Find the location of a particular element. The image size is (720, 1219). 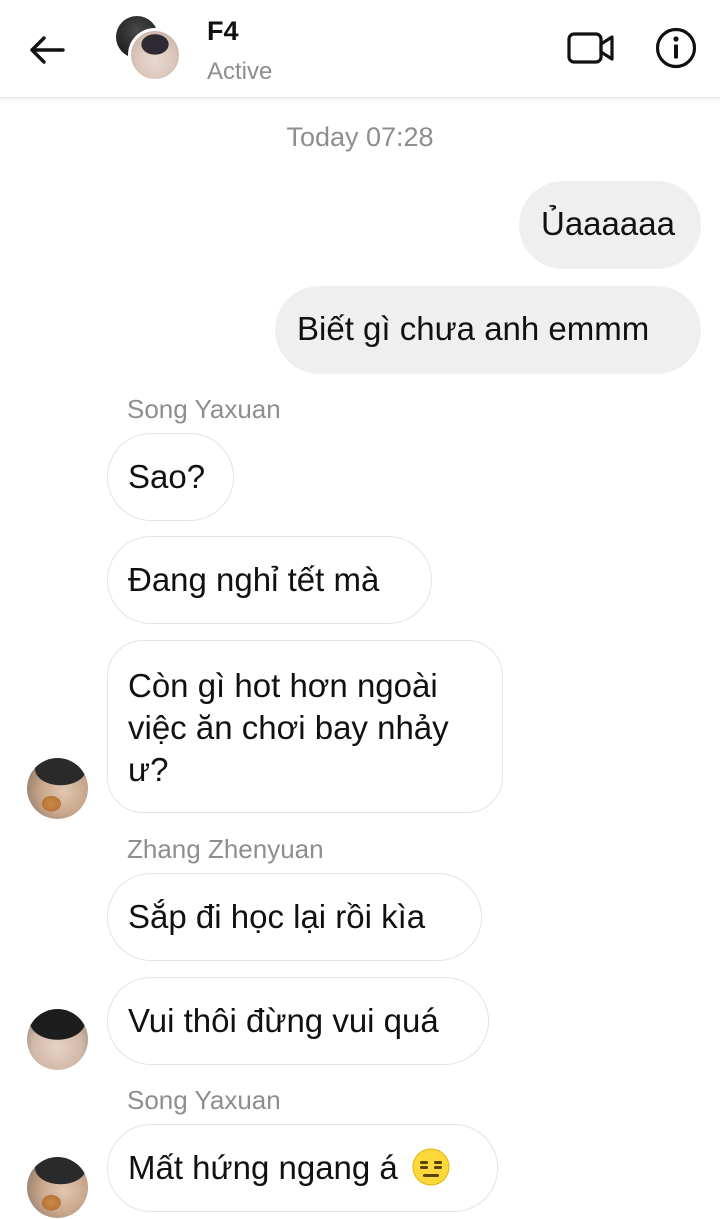

info-button is located at coordinates (676, 48).